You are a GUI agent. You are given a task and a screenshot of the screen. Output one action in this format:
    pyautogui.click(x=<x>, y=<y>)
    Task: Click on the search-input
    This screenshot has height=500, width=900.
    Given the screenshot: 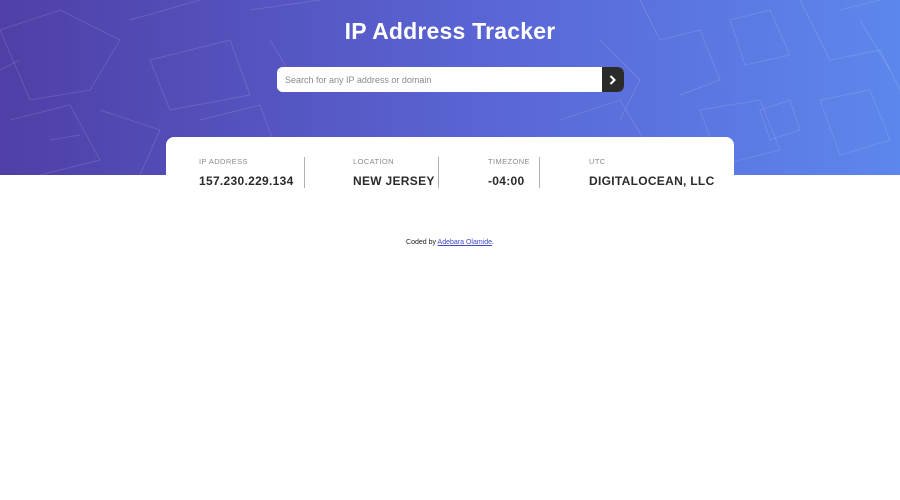 What is the action you would take?
    pyautogui.click(x=439, y=79)
    